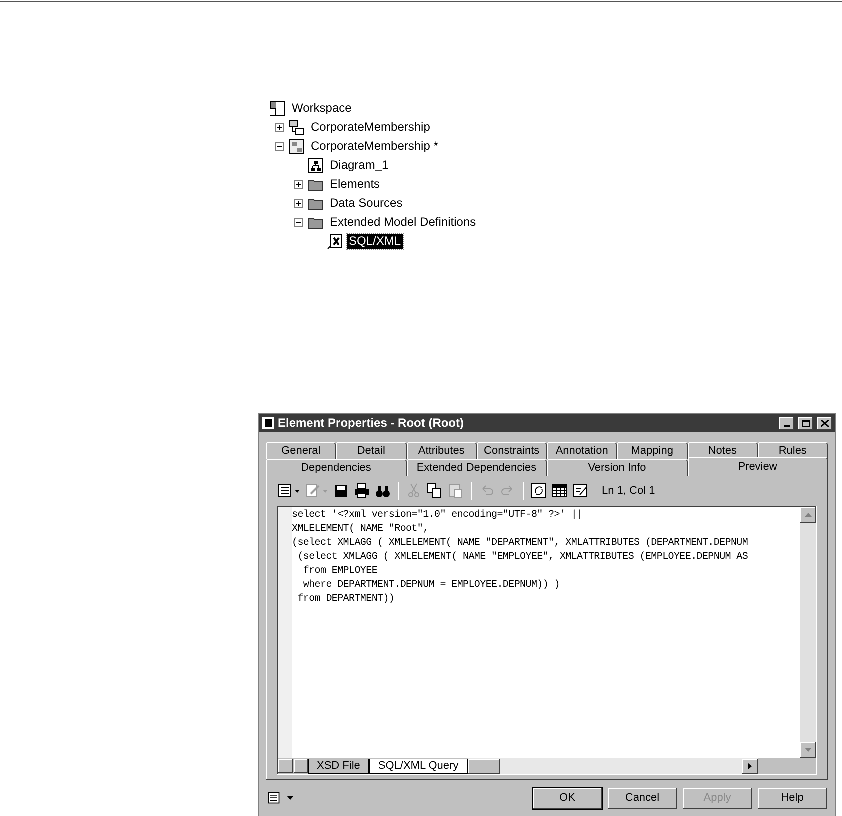 The height and width of the screenshot is (816, 842). Describe the element at coordinates (316, 166) in the screenshot. I see `diagram-icon` at that location.